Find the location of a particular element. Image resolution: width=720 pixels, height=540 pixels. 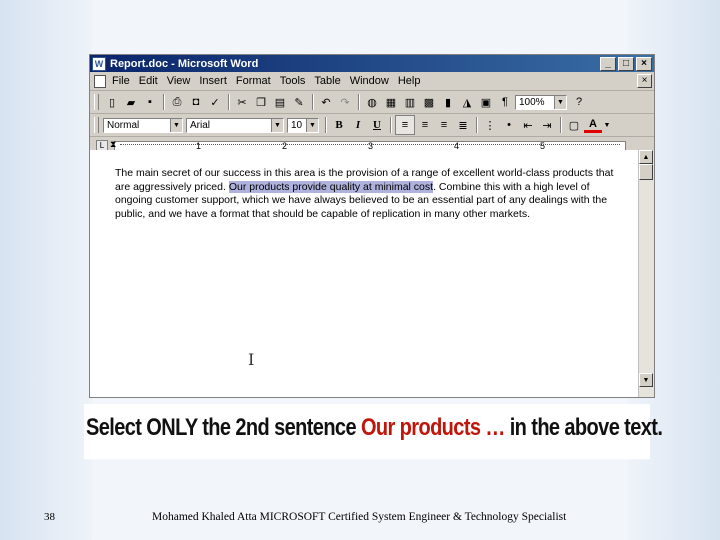

font-size-select: 10 ▼ is located at coordinates (303, 125).